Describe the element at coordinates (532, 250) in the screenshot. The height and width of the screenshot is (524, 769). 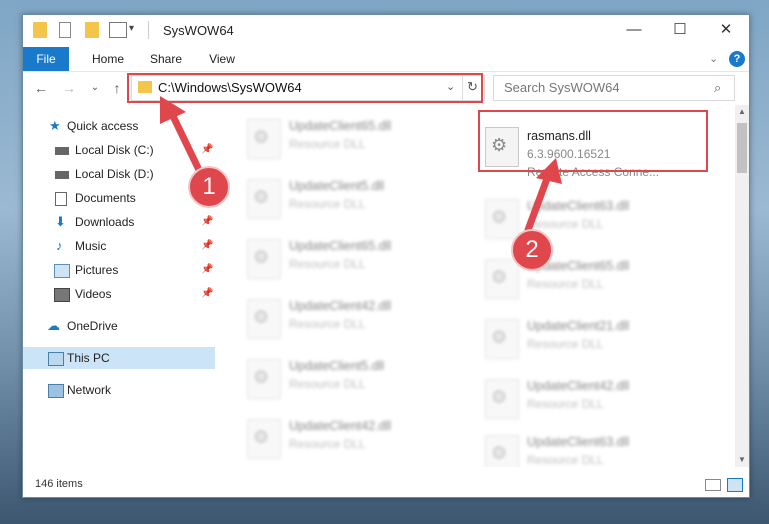
I see `step-2-badge: 2` at that location.